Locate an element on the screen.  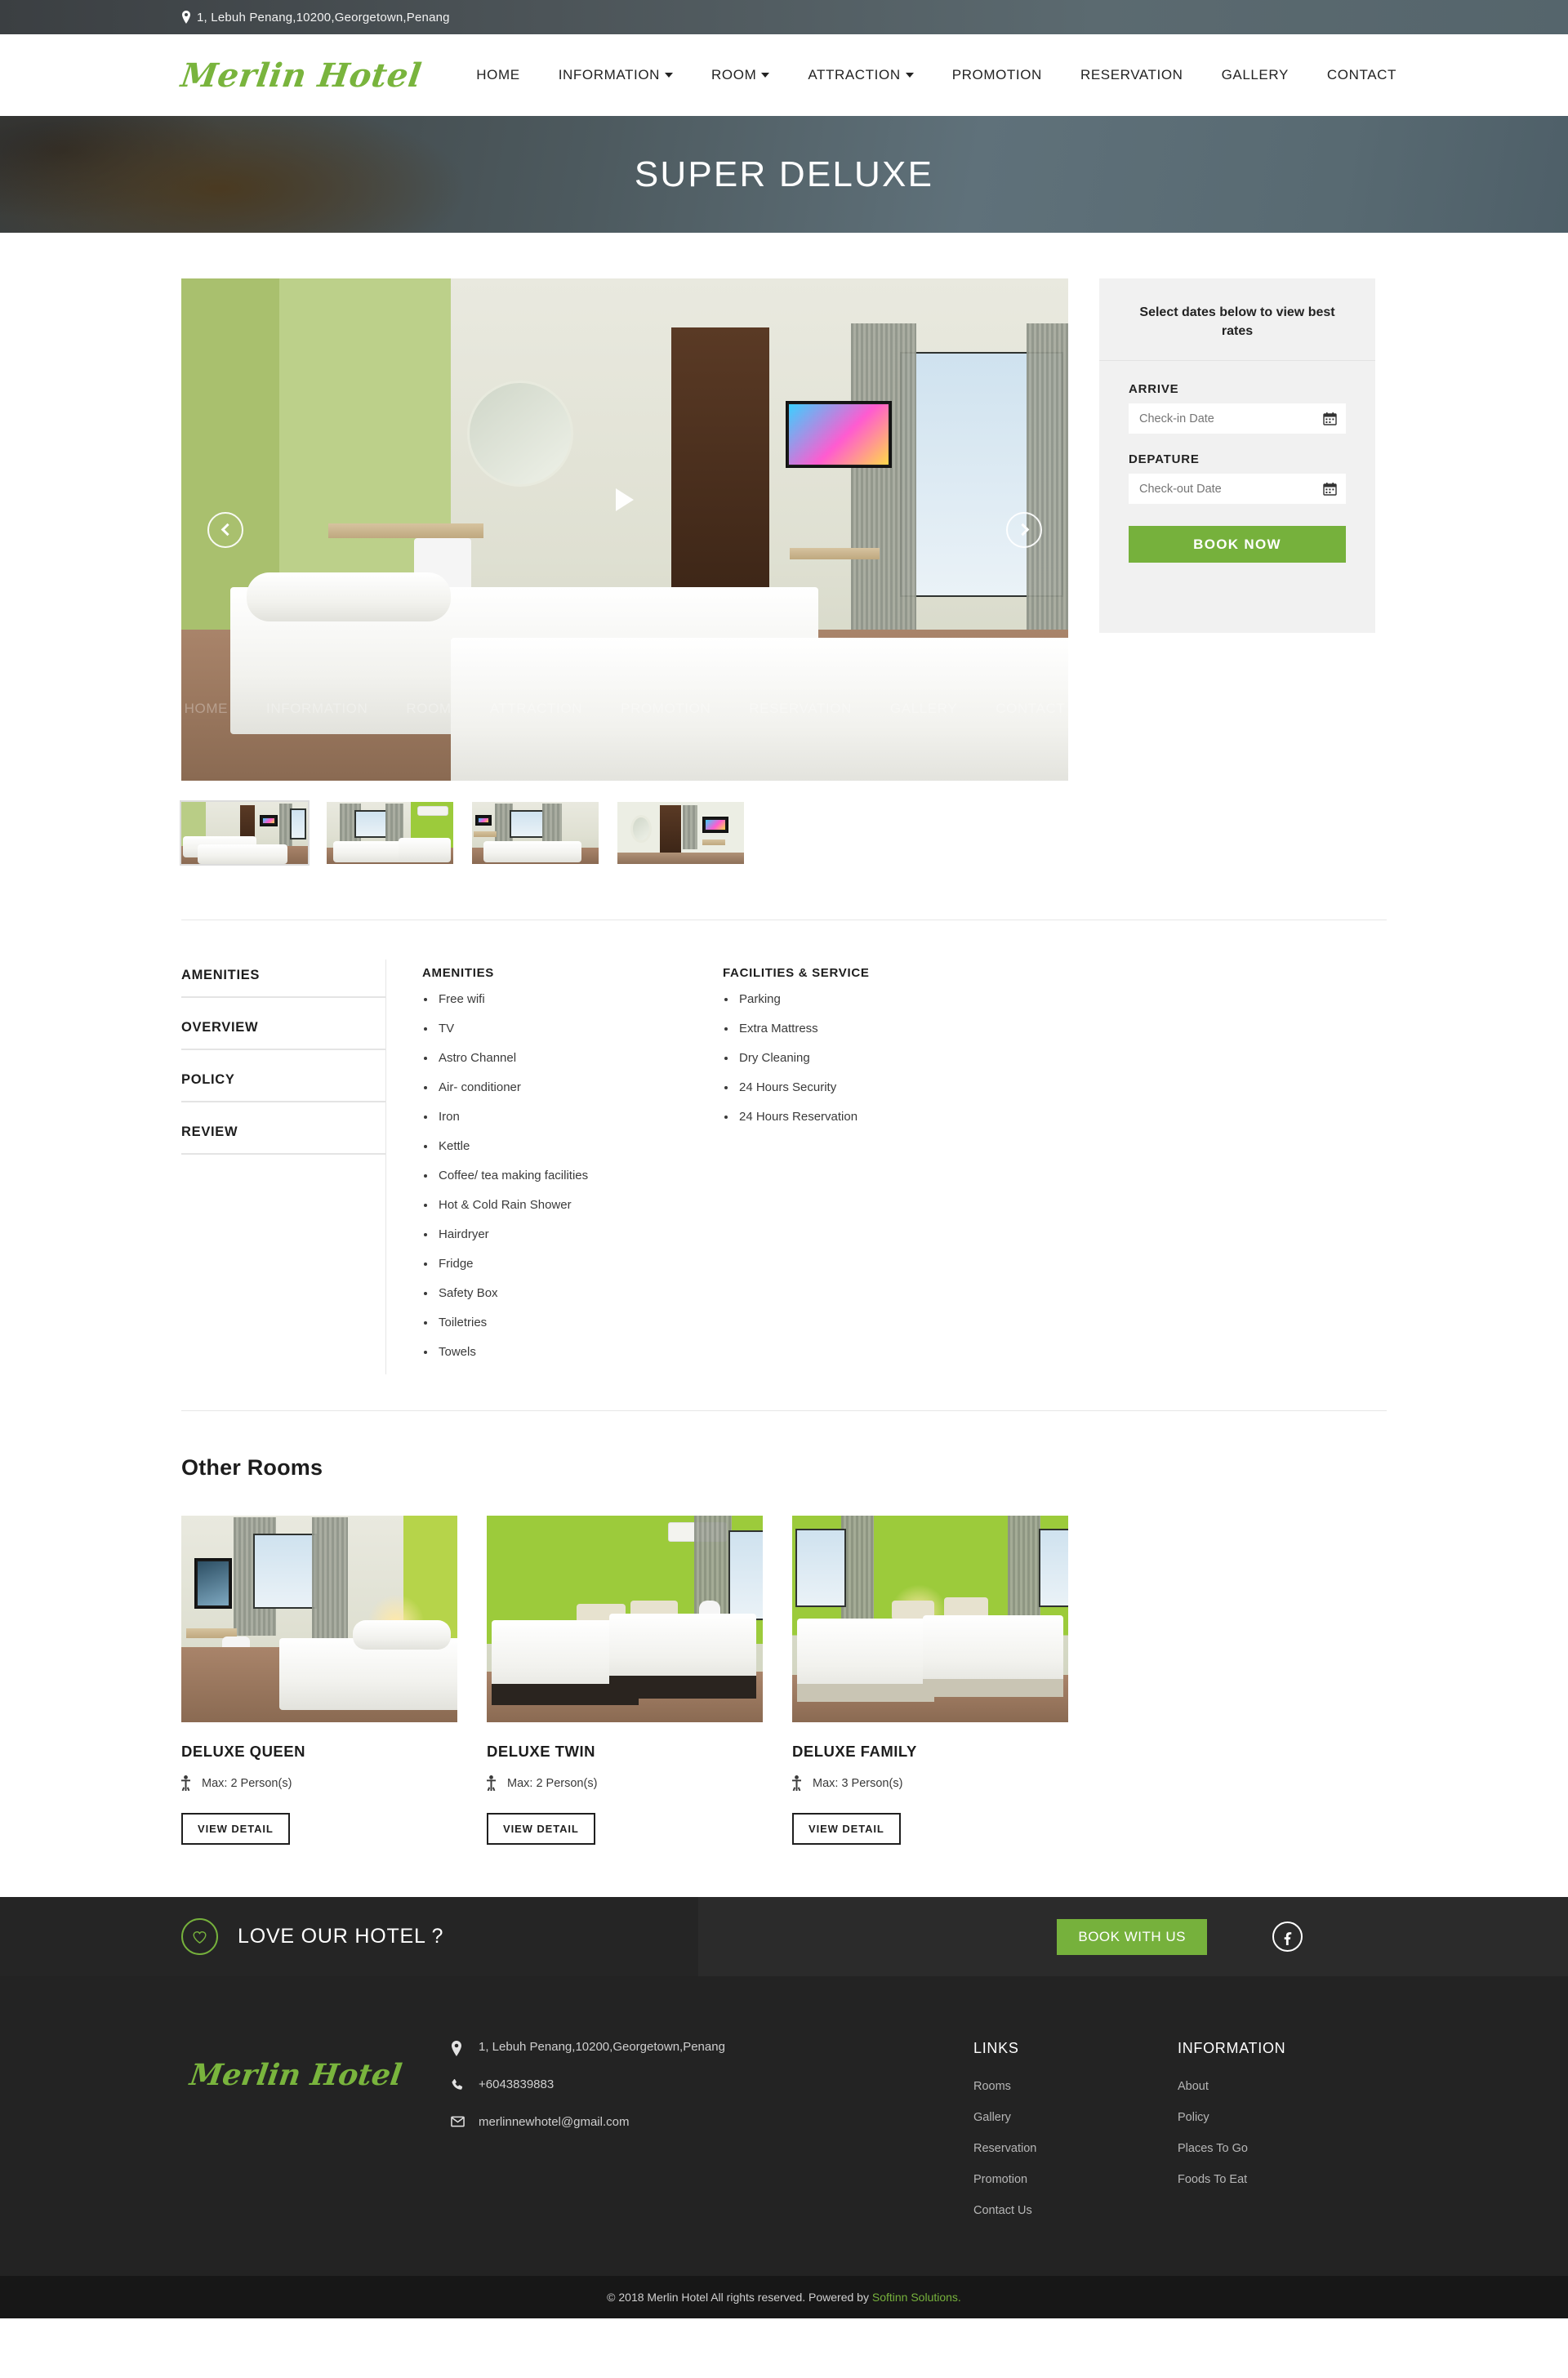
list-item: Coffee/ tea making facilities is located at coordinates (572, 1175).